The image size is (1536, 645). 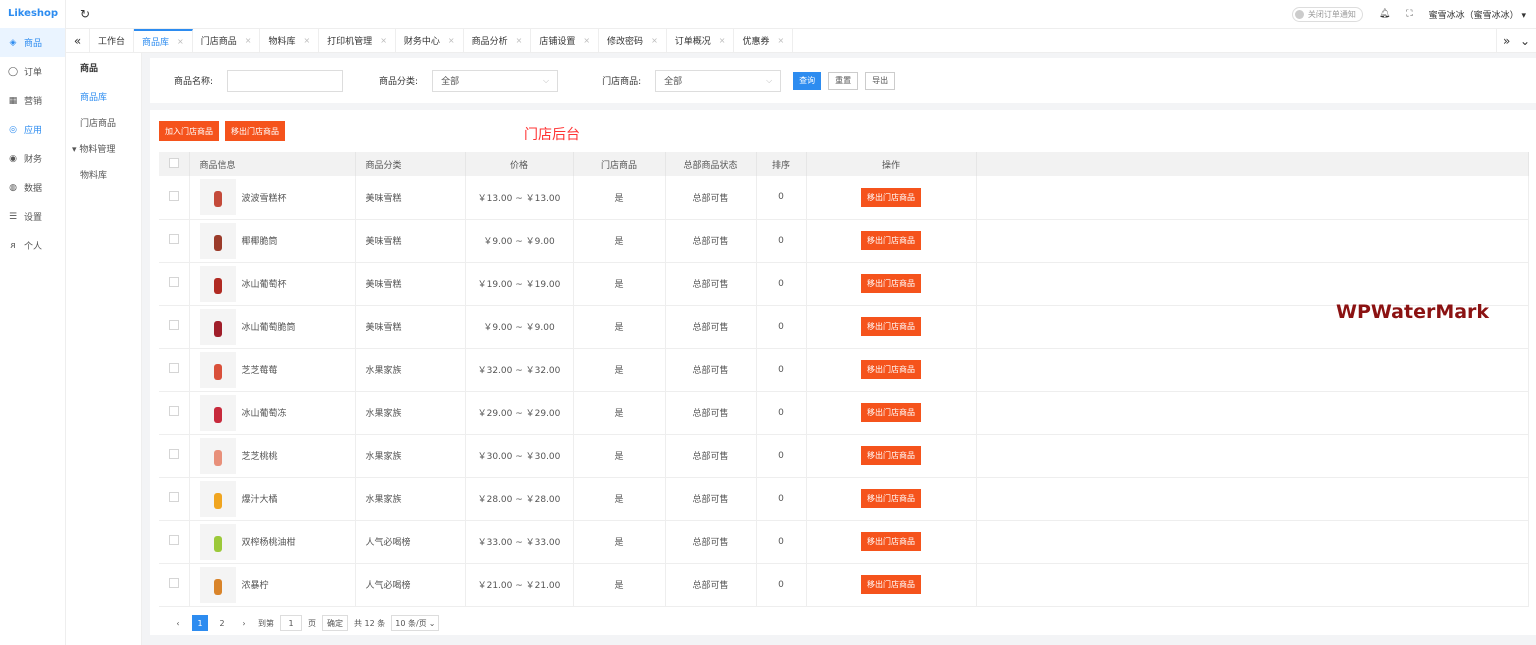 What do you see at coordinates (430, 40) in the screenshot?
I see `tab-5: 财务中心 ×` at bounding box center [430, 40].